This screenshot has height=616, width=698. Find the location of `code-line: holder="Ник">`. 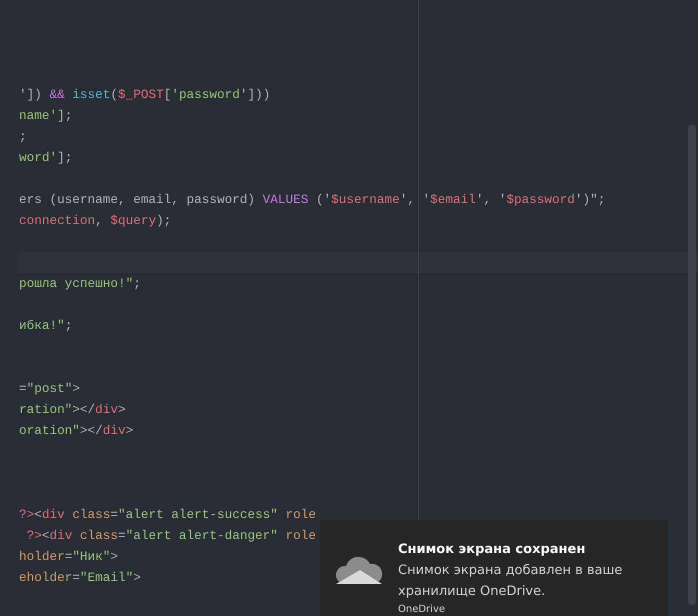

code-line: holder="Ник"> is located at coordinates (68, 556).